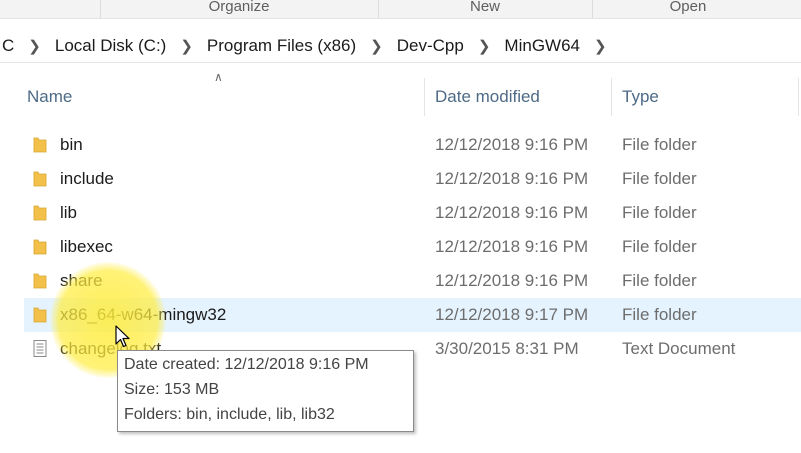 This screenshot has width=801, height=453. Describe the element at coordinates (172, 389) in the screenshot. I see `tooltip-size: Size: 153 MB` at that location.